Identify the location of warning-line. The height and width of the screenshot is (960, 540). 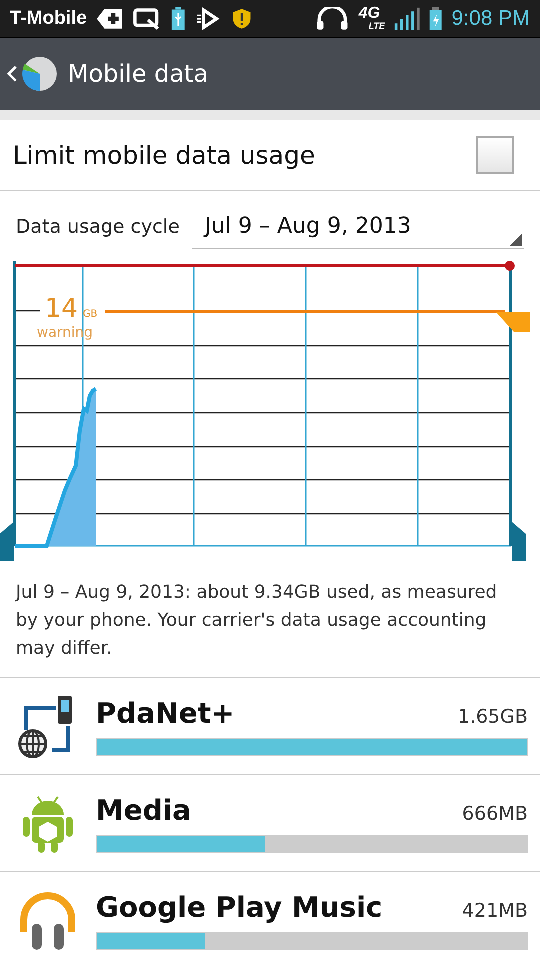
(317, 321).